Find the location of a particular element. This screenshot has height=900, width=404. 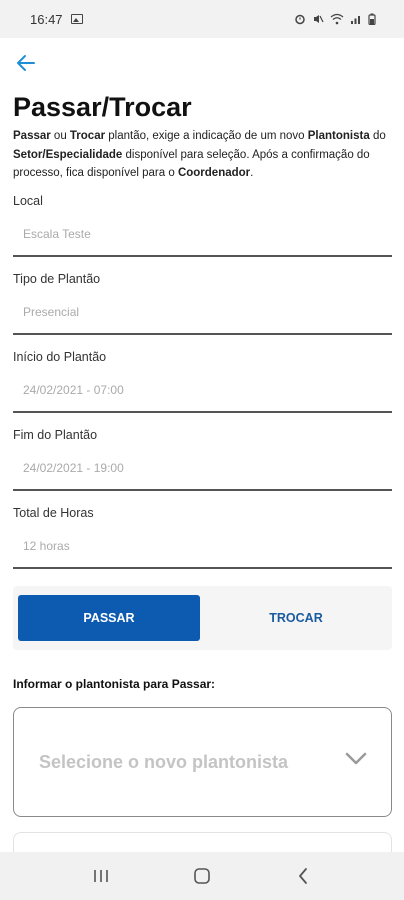

nav-back-button is located at coordinates (303, 876).